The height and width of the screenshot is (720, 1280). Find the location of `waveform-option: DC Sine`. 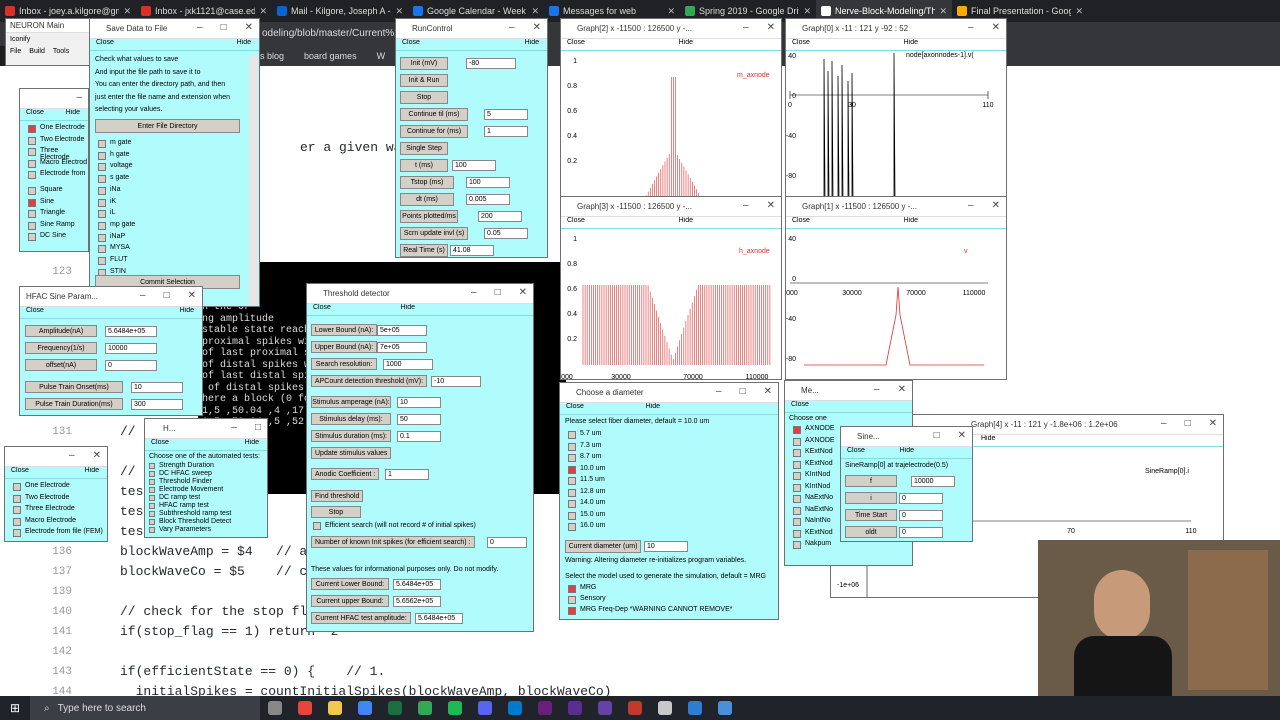

waveform-option: DC Sine is located at coordinates (53, 235).